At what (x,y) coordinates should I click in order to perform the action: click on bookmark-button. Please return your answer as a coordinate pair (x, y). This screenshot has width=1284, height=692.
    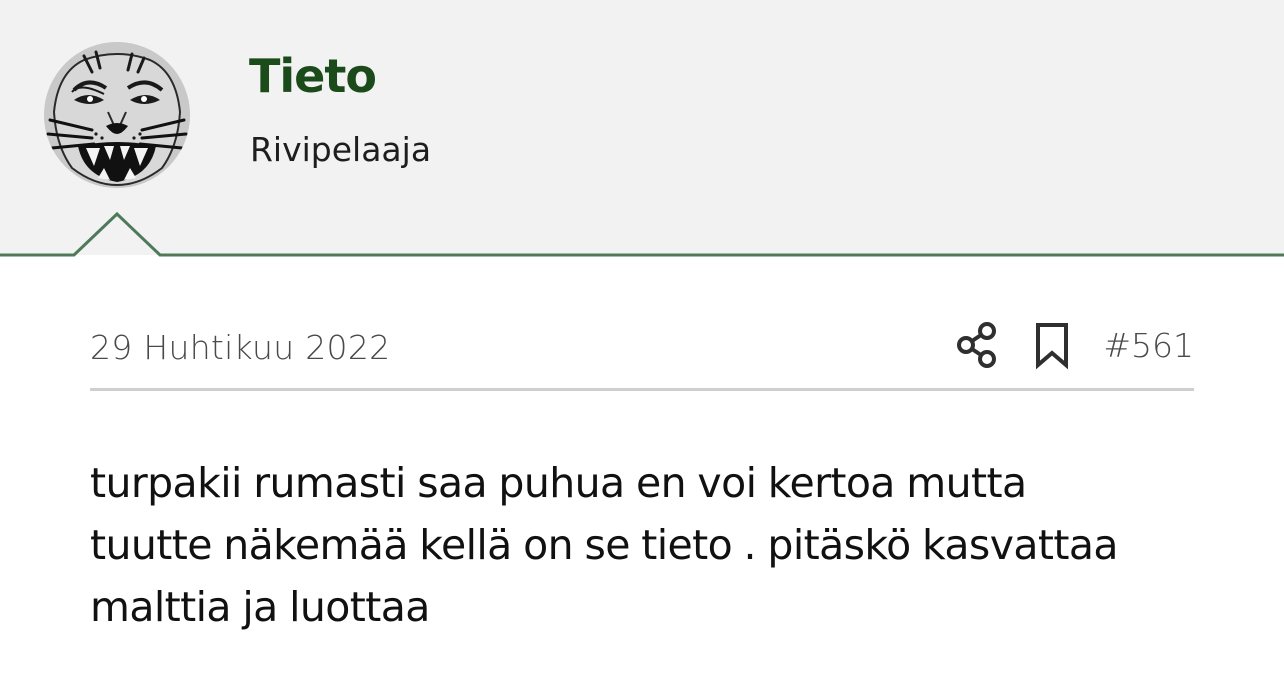
    Looking at the image, I should click on (1052, 345).